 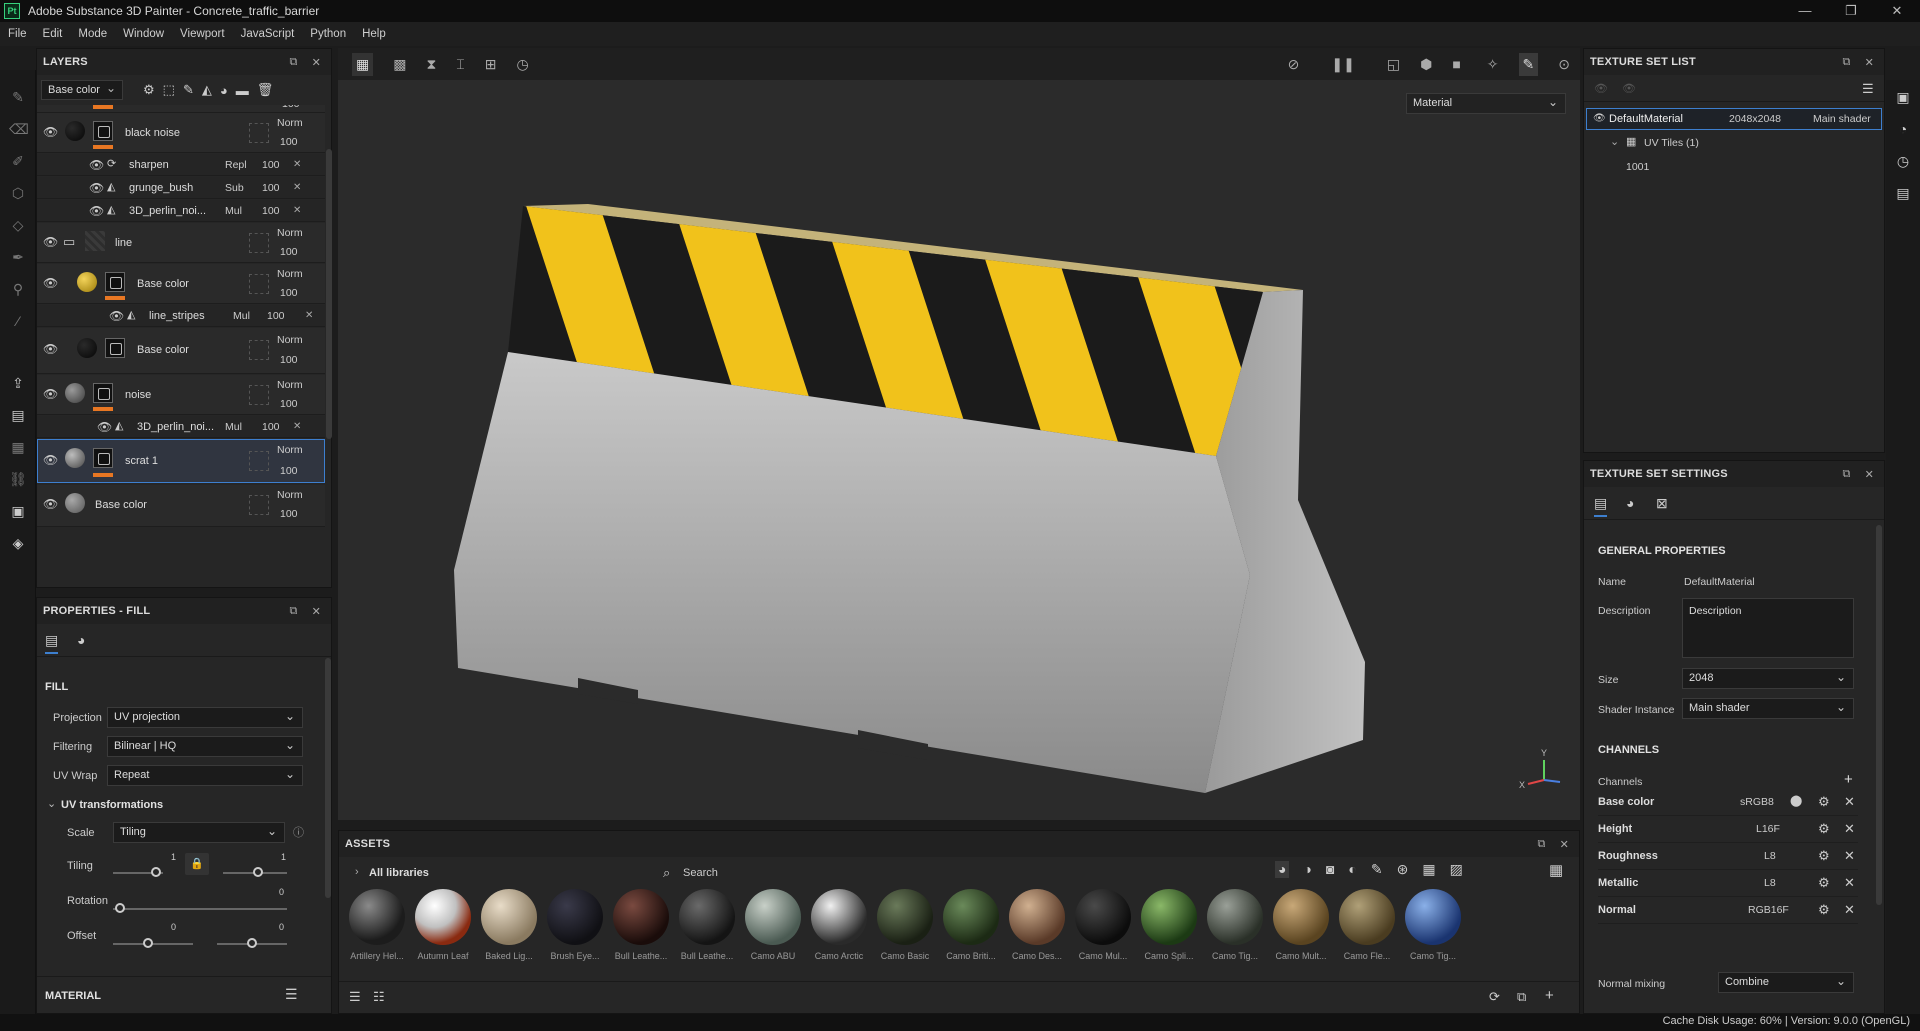 What do you see at coordinates (181, 243) in the screenshot?
I see `folder-row: 👁 ▭ line Norm 100` at bounding box center [181, 243].